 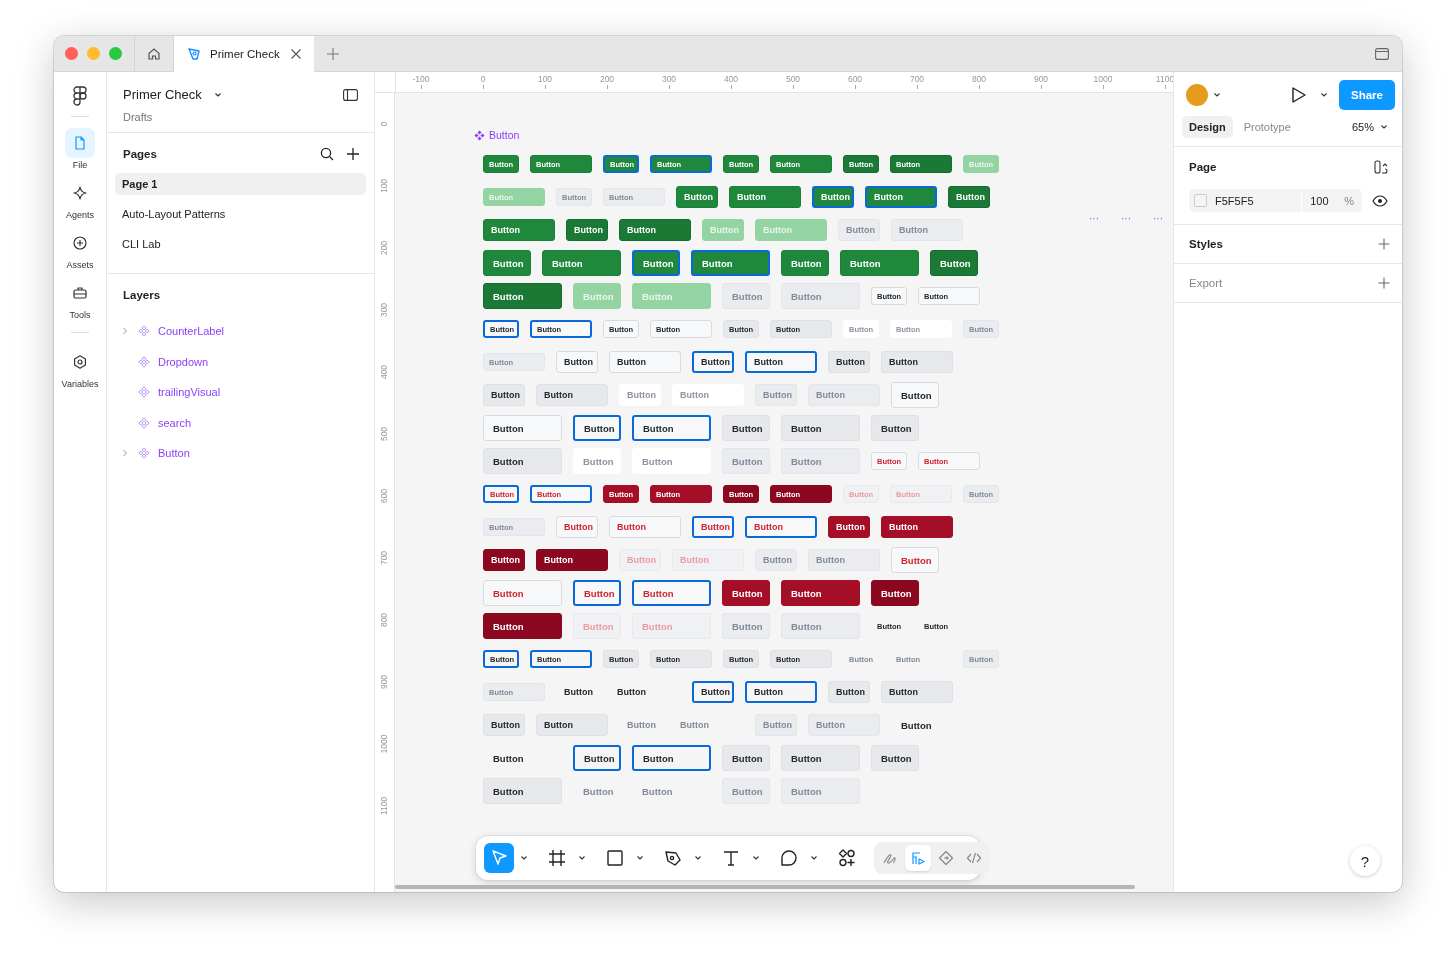 What do you see at coordinates (1381, 167) in the screenshot?
I see `swap-icon` at bounding box center [1381, 167].